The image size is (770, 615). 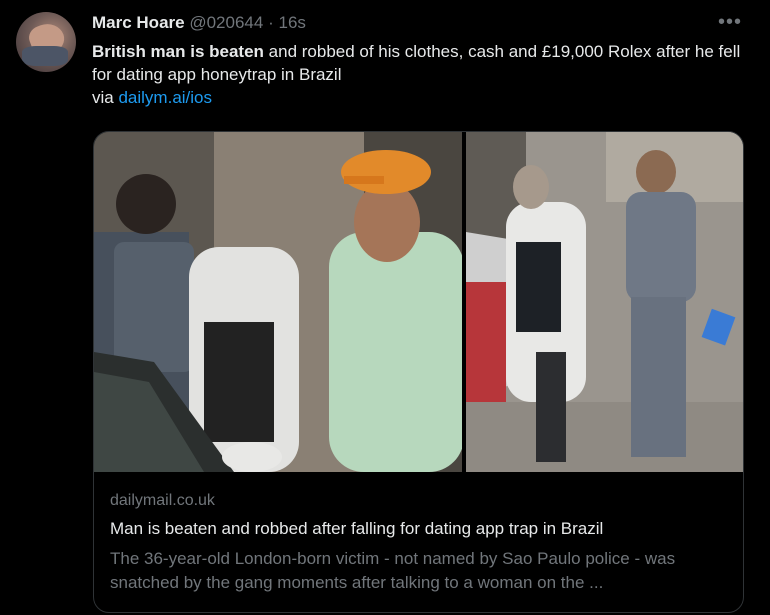 I want to click on via-link: dailym.ai/ios, so click(x=165, y=97).